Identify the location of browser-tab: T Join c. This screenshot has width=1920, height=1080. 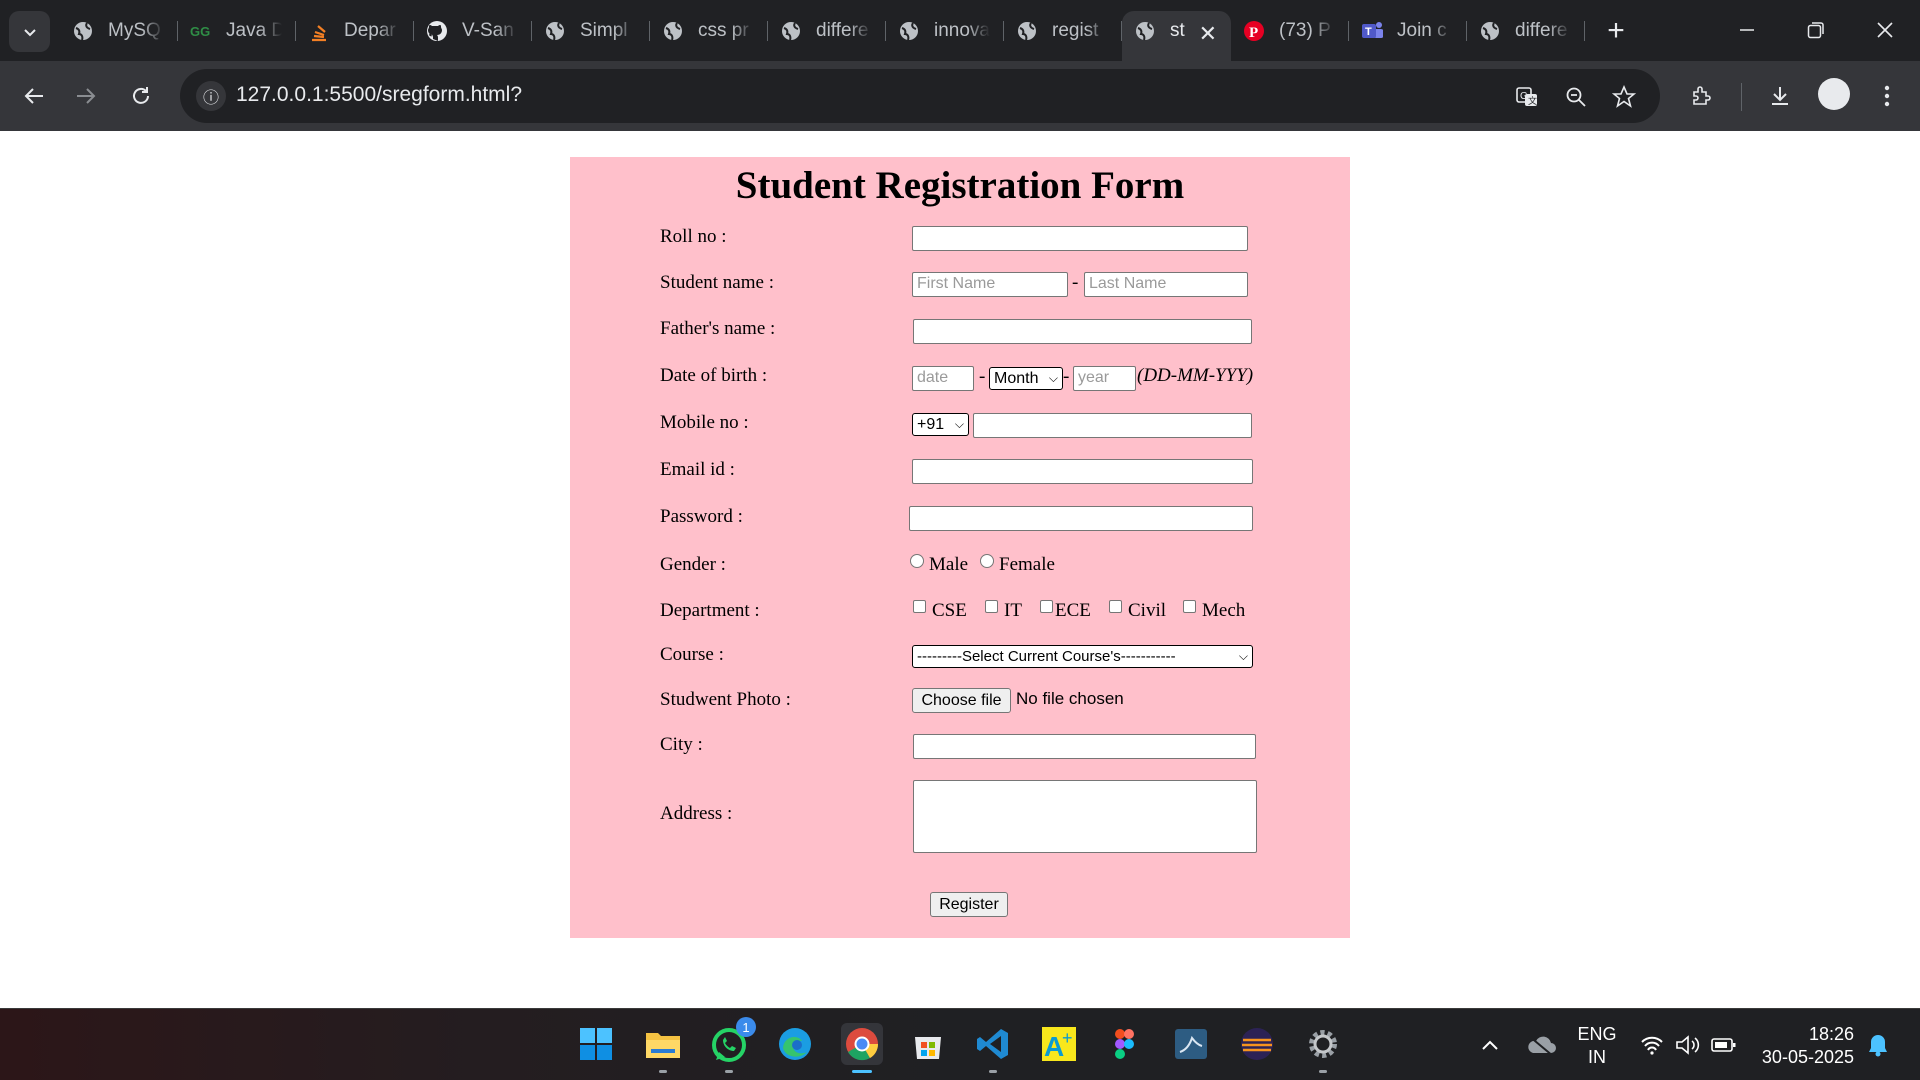
(1408, 31).